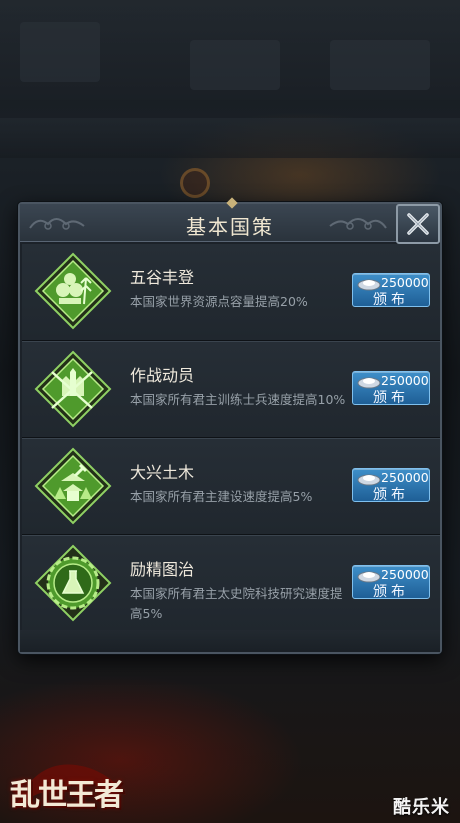 This screenshot has width=460, height=823. I want to click on policy-name: 五谷丰登, so click(162, 277).